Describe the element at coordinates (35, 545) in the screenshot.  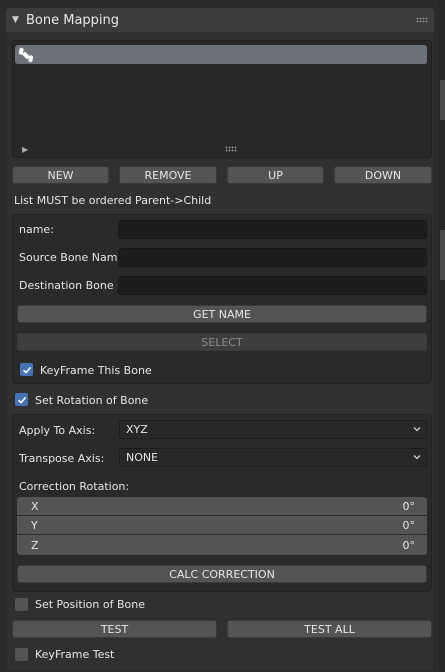
I see `z-axis-label: Z` at that location.